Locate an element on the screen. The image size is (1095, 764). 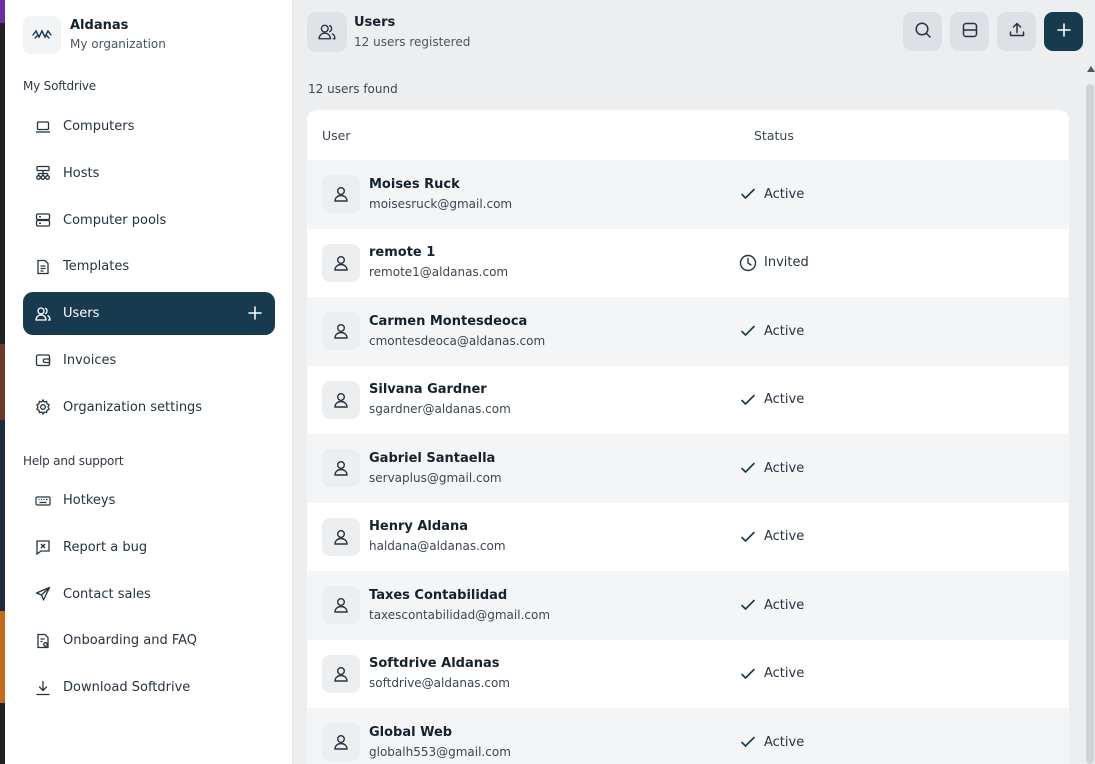
add-user-button is located at coordinates (1063, 31).